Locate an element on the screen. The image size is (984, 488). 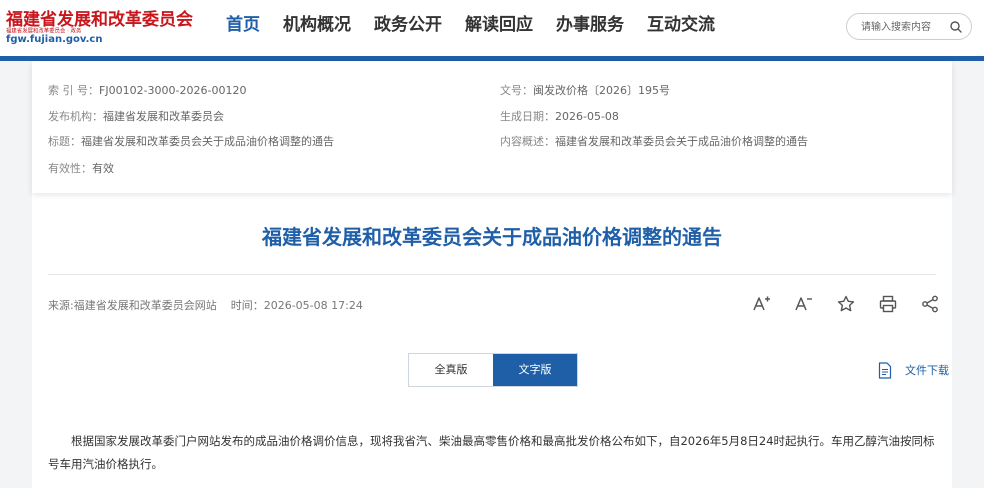
font-decrease-icon is located at coordinates (803, 304).